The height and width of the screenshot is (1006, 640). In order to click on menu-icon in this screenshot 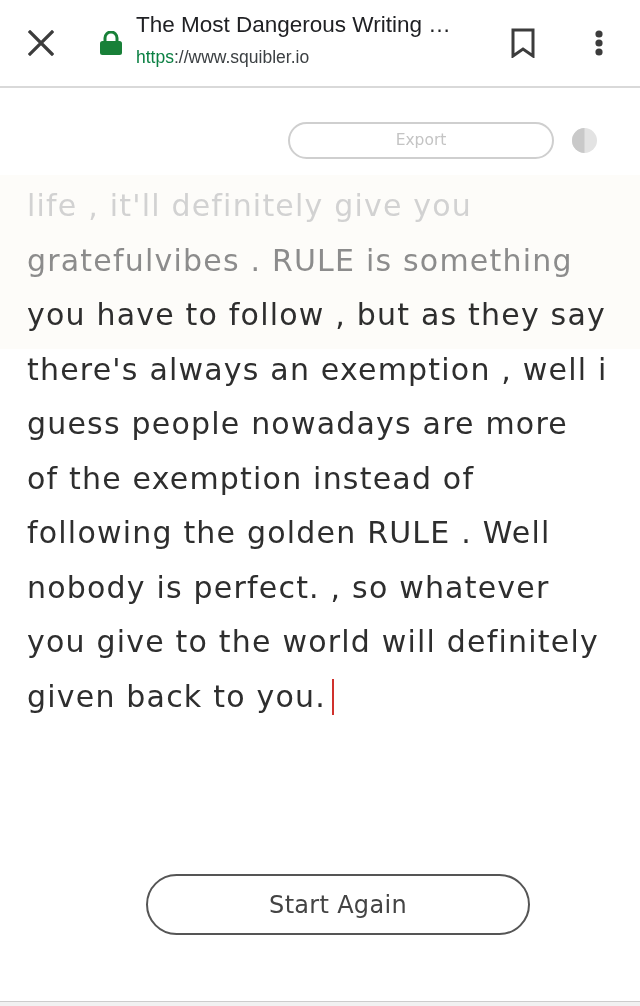, I will do `click(599, 43)`.